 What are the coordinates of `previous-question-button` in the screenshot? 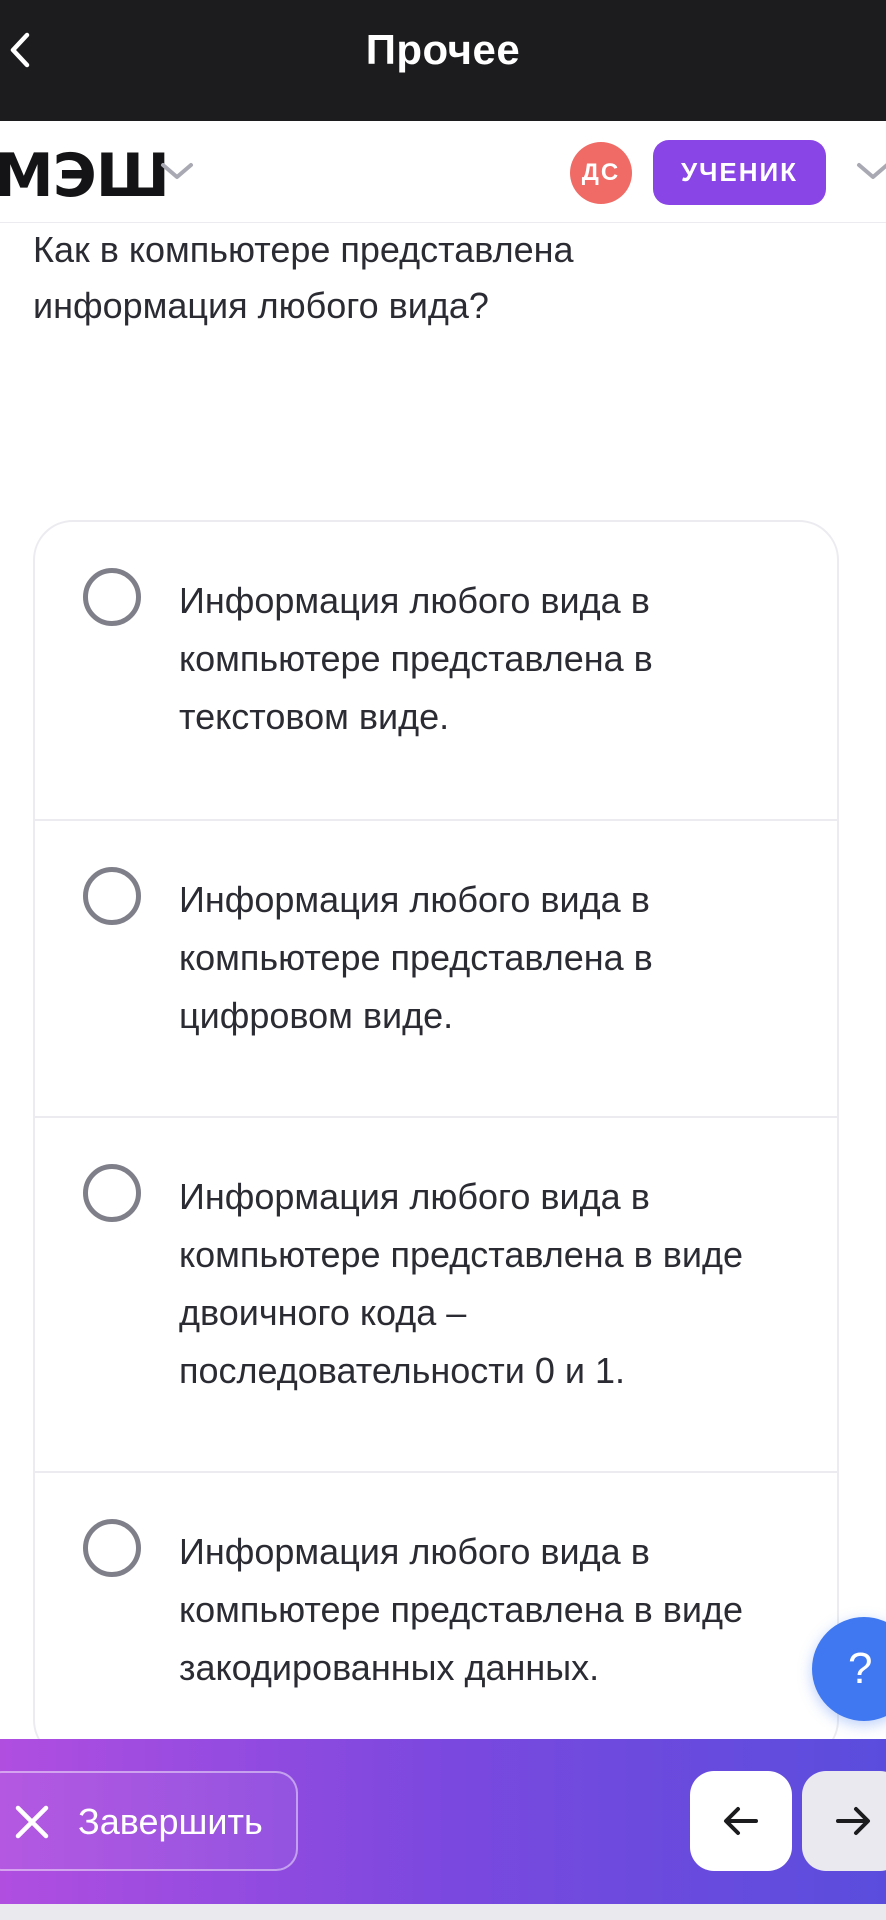 It's located at (741, 1821).